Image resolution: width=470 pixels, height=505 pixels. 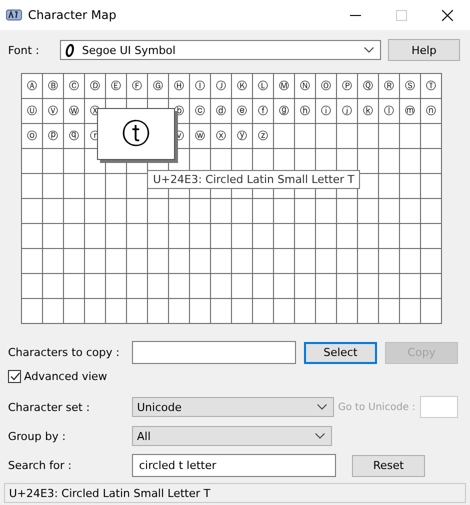 I want to click on reset-button: Reset, so click(x=388, y=465).